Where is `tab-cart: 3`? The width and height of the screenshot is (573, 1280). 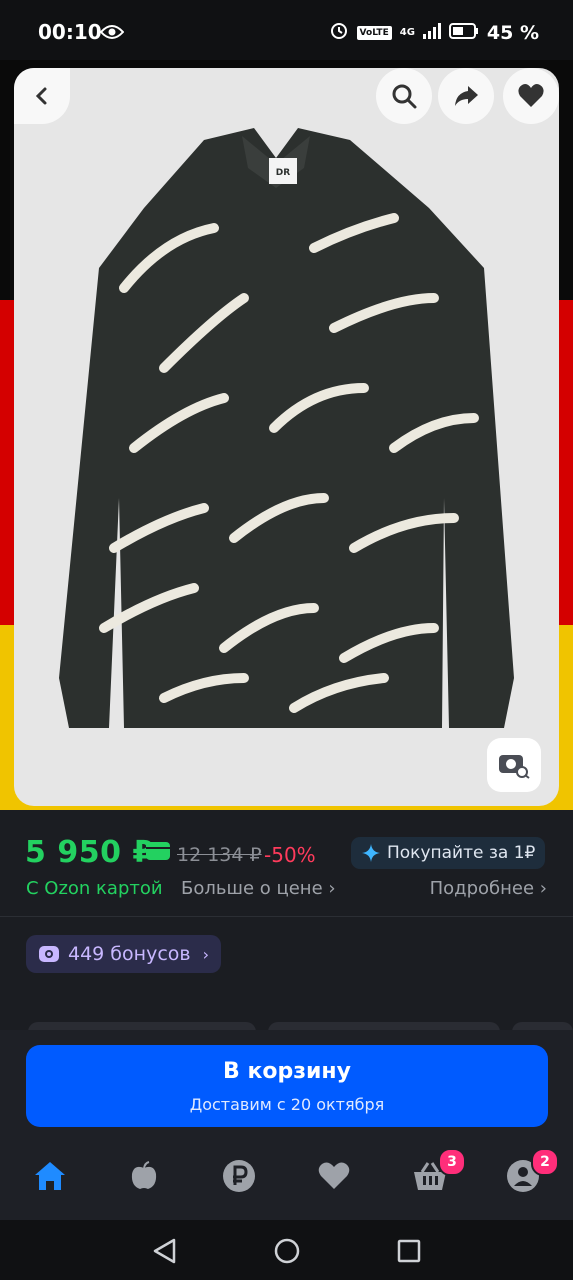
tab-cart: 3 is located at coordinates (438, 1172).